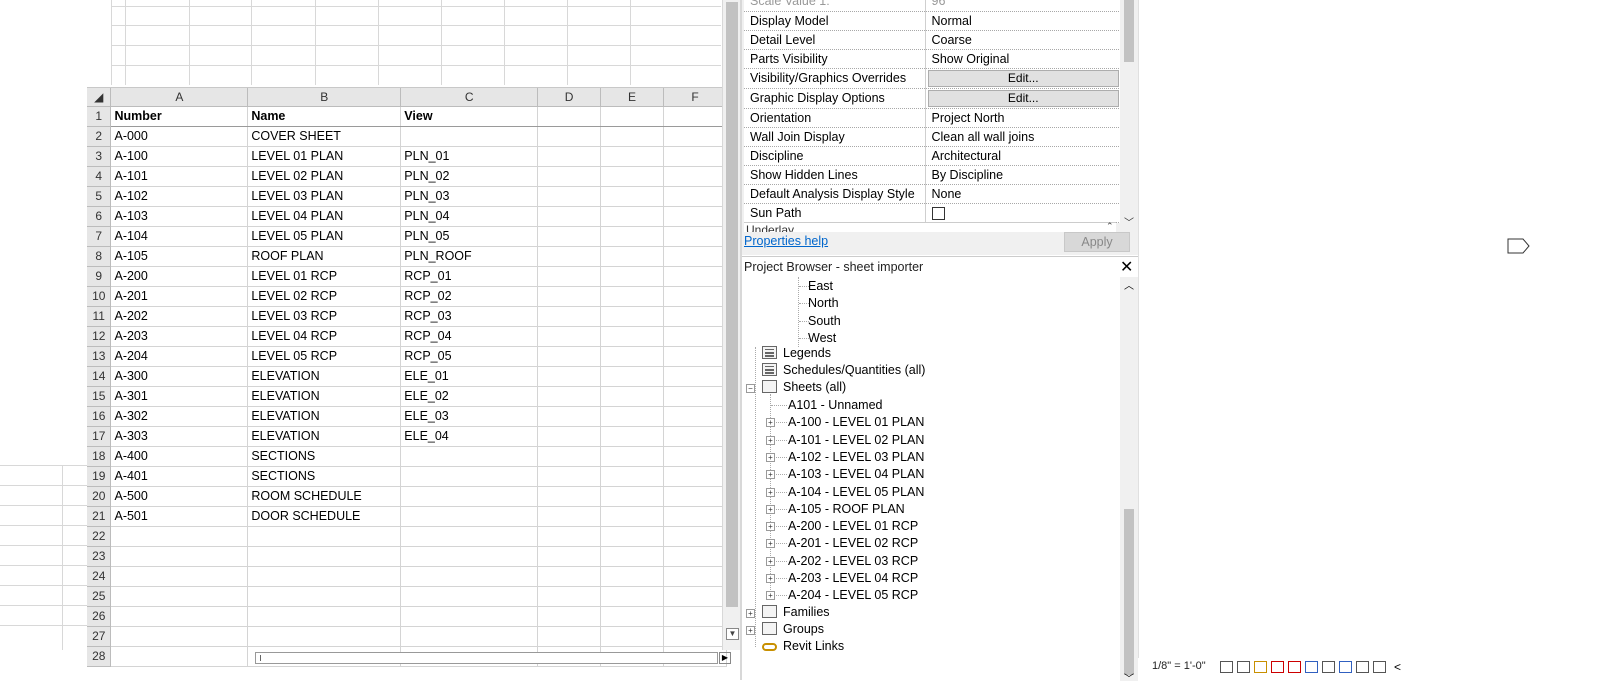 The width and height of the screenshot is (1598, 685). I want to click on cell: RCP_03, so click(469, 316).